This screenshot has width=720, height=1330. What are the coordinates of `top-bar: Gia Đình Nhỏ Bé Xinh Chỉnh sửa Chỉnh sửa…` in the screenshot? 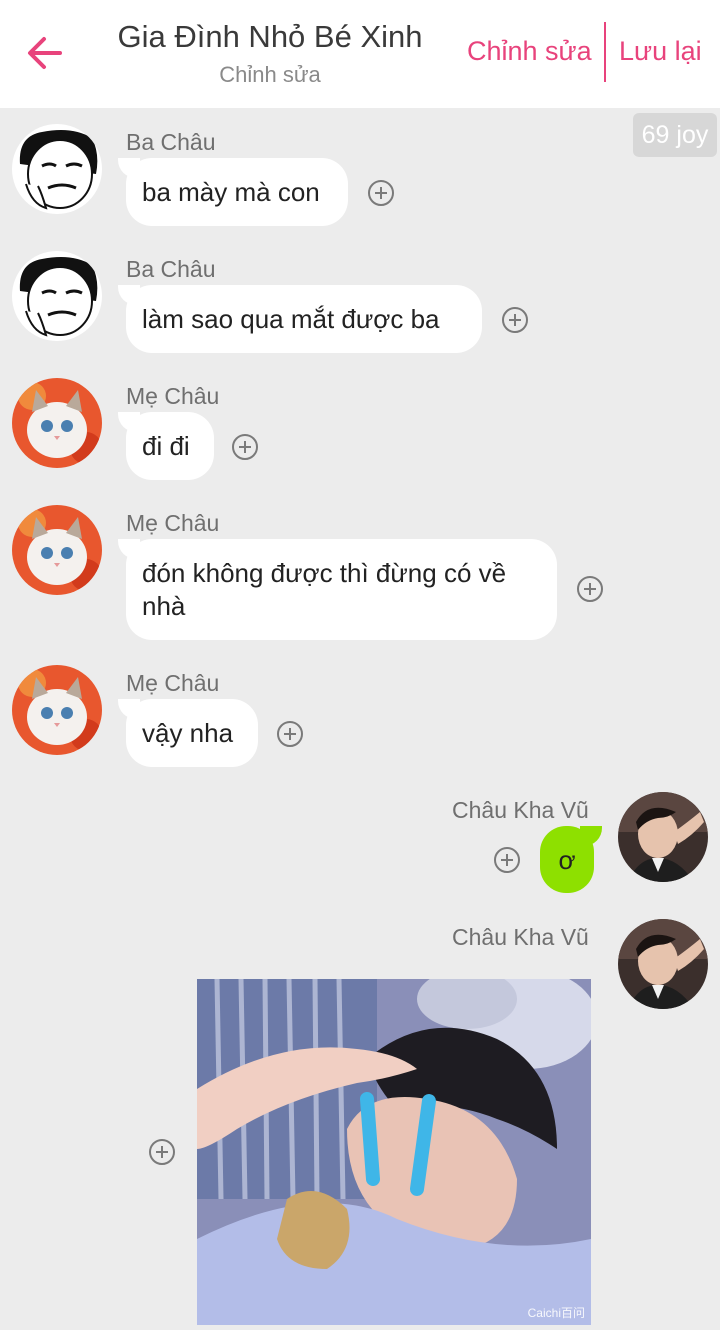 It's located at (360, 54).